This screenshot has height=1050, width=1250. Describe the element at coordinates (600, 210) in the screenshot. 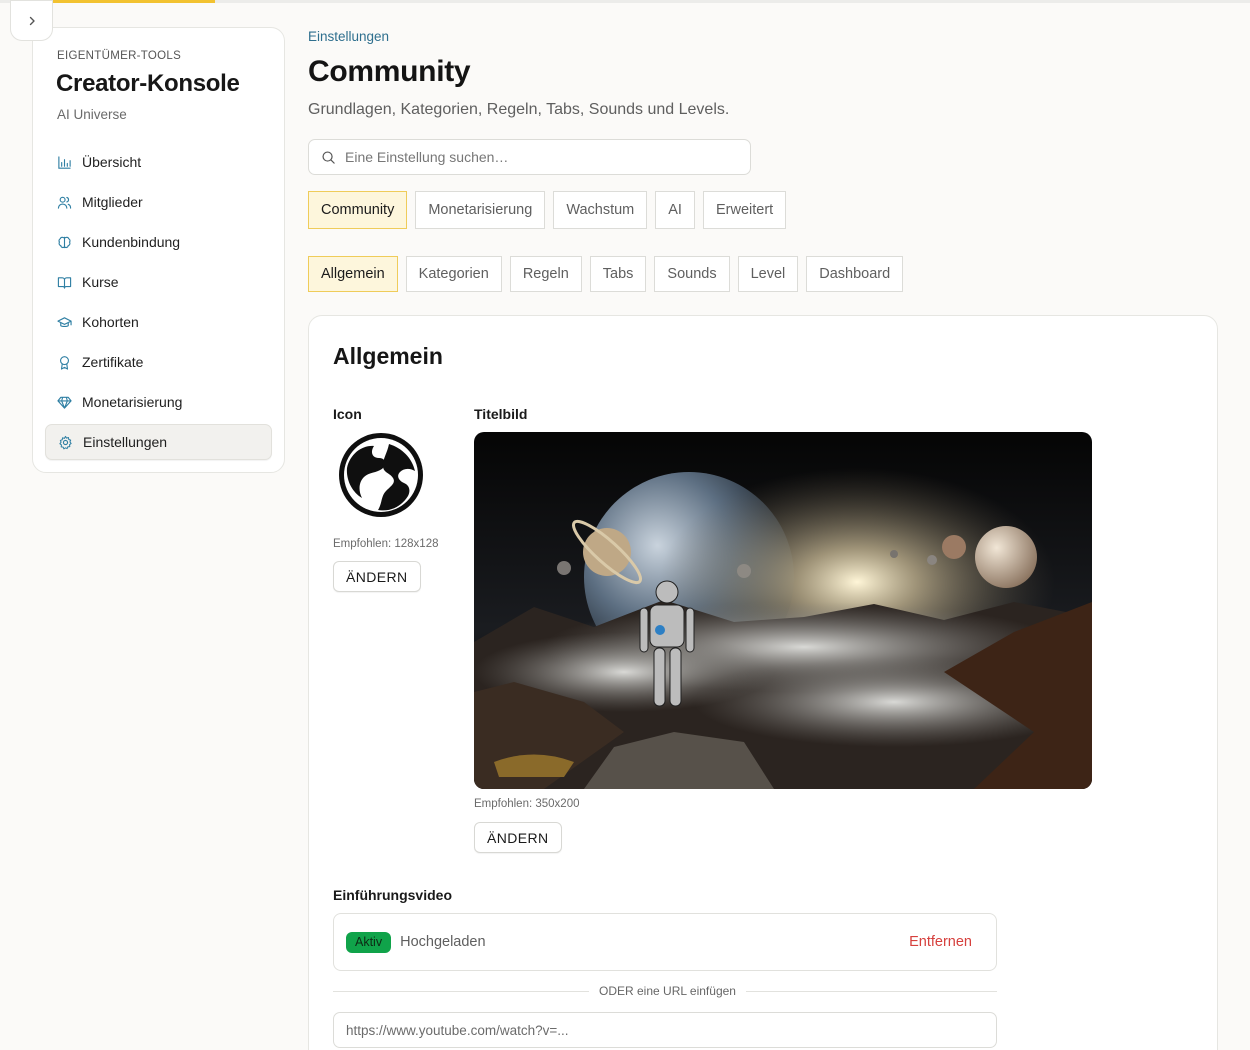

I see `tab-wachstum: Wachstum` at that location.